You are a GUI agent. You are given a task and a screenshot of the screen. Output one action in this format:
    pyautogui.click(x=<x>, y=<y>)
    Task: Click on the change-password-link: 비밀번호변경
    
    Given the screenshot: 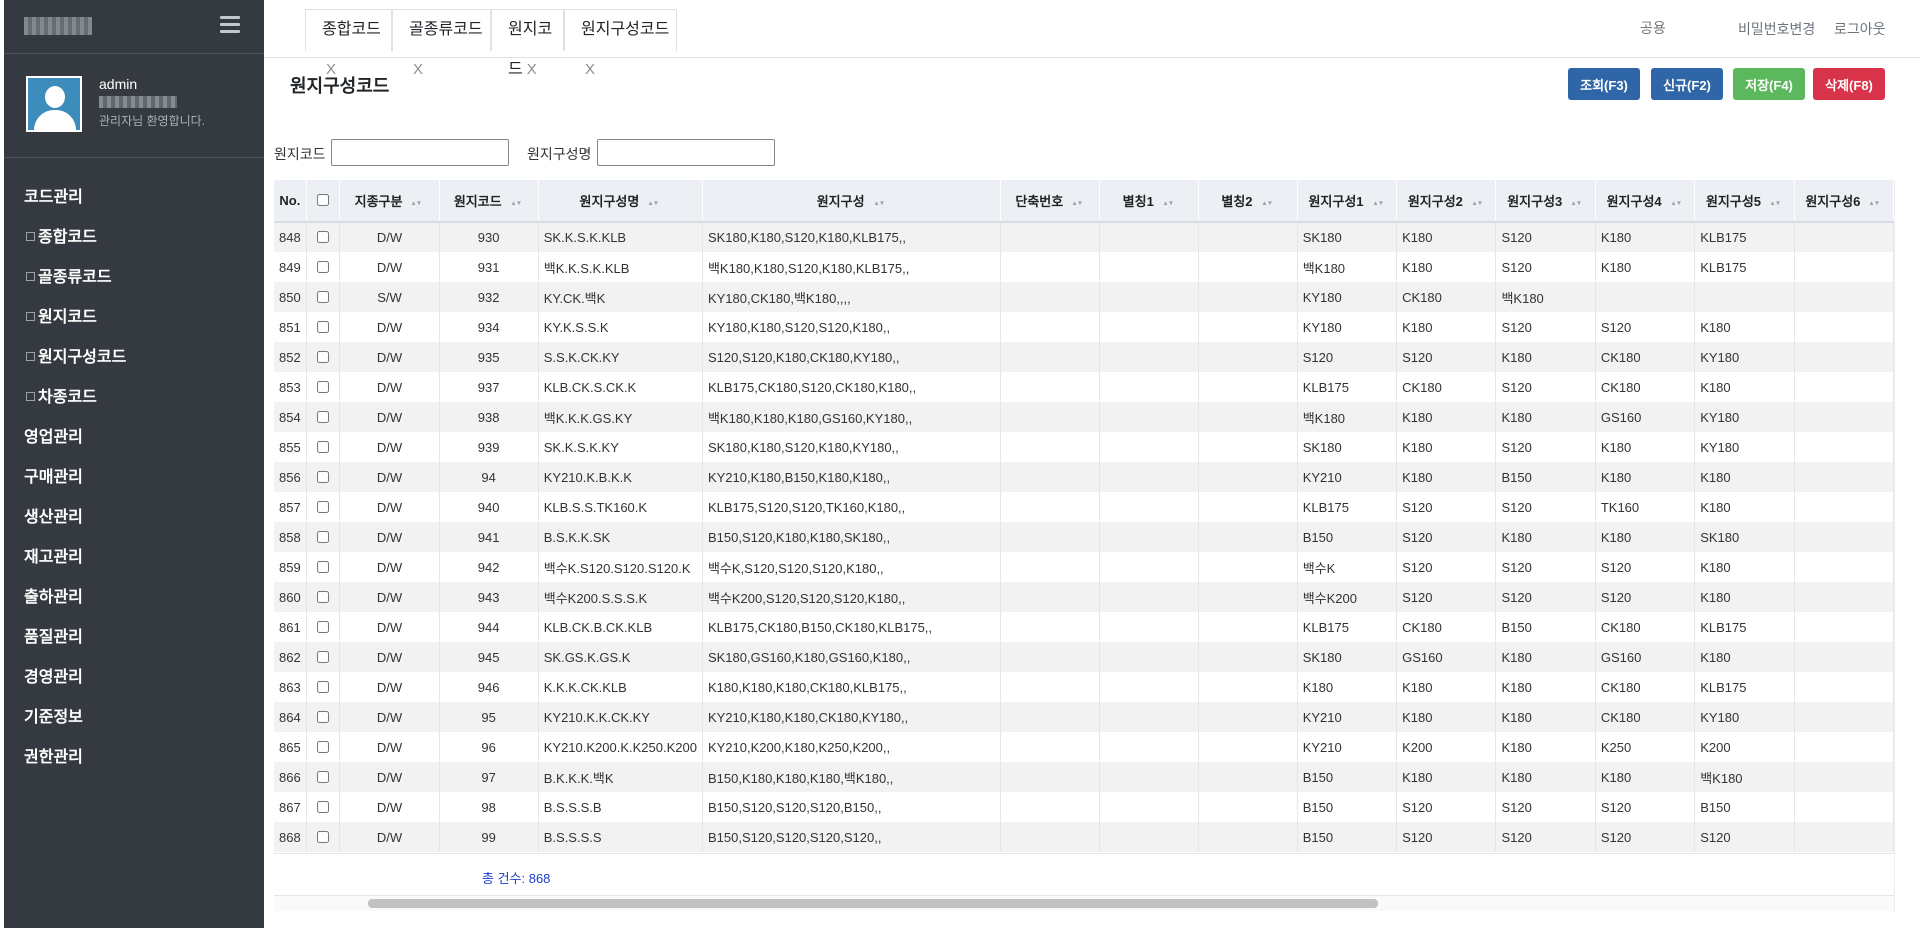 What is the action you would take?
    pyautogui.click(x=1776, y=29)
    